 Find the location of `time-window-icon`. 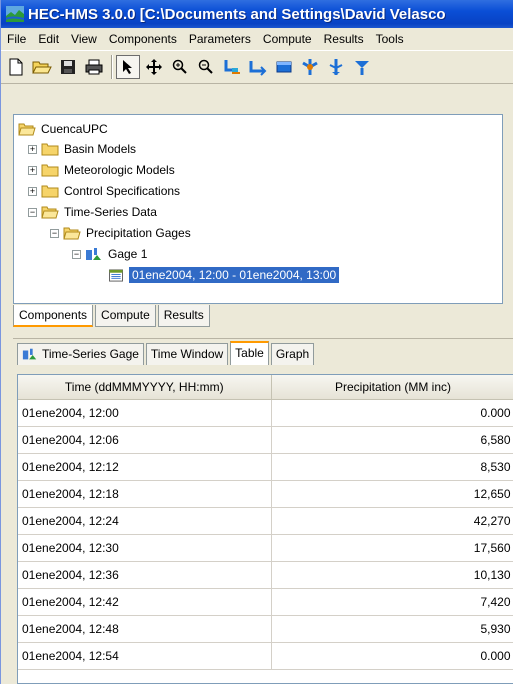

time-window-icon is located at coordinates (116, 275).